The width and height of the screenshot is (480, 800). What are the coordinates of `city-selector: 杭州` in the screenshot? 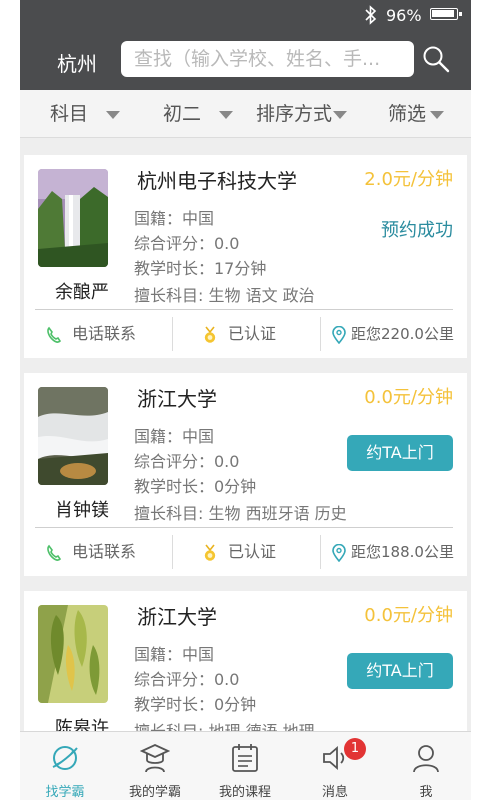 It's located at (77, 62).